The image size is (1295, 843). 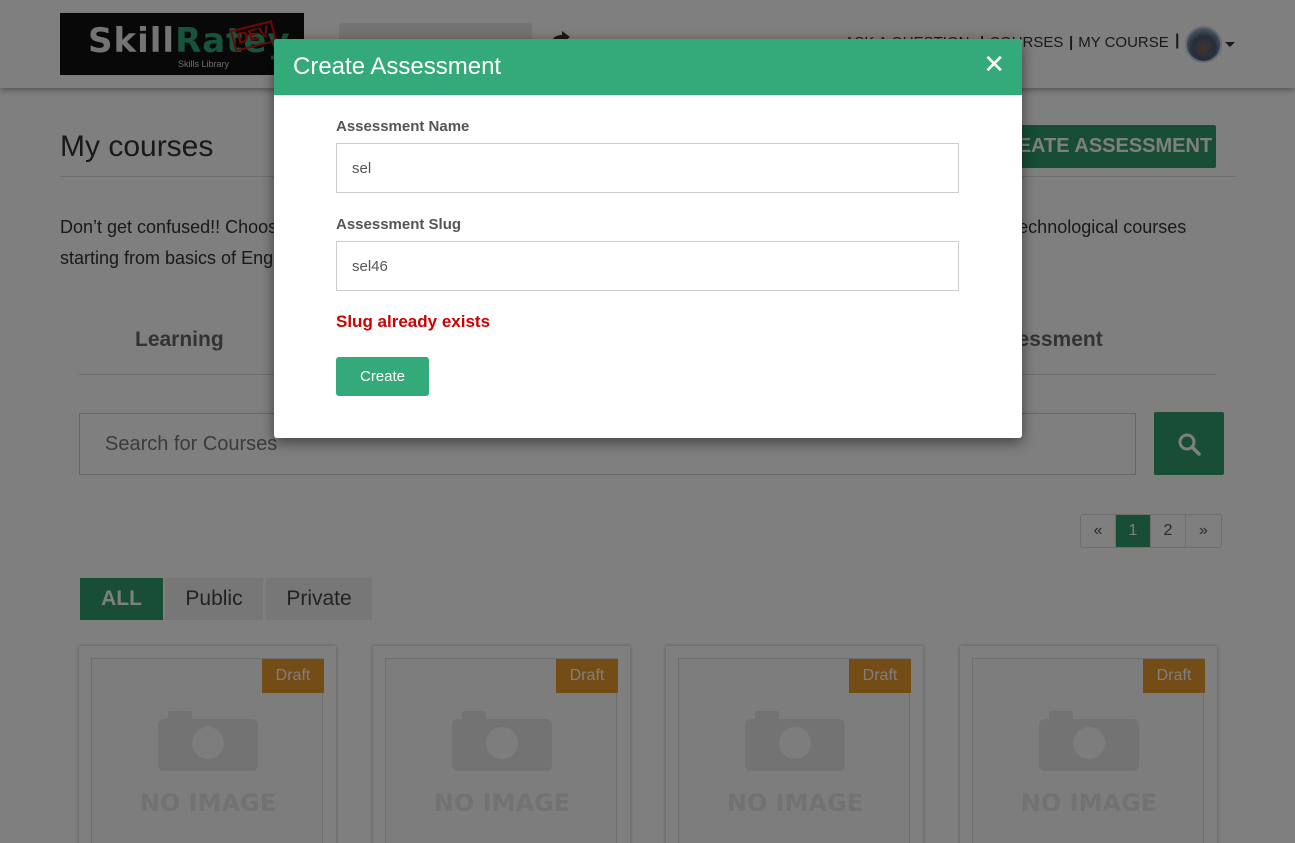 What do you see at coordinates (382, 376) in the screenshot?
I see `create-button: Create` at bounding box center [382, 376].